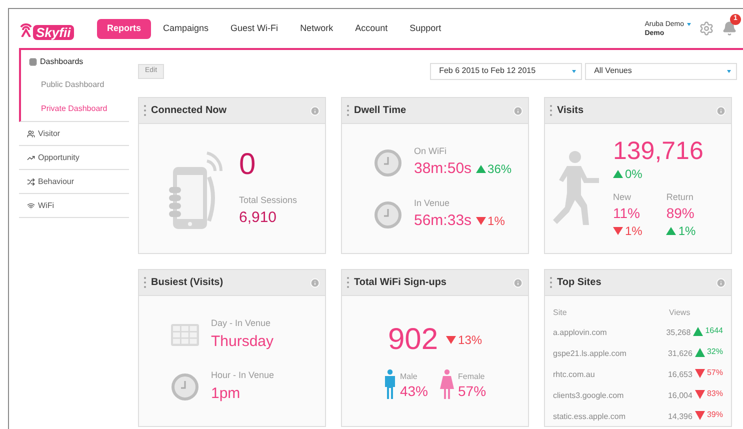 Image resolution: width=743 pixels, height=429 pixels. Describe the element at coordinates (679, 313) in the screenshot. I see `column-header: Views` at that location.